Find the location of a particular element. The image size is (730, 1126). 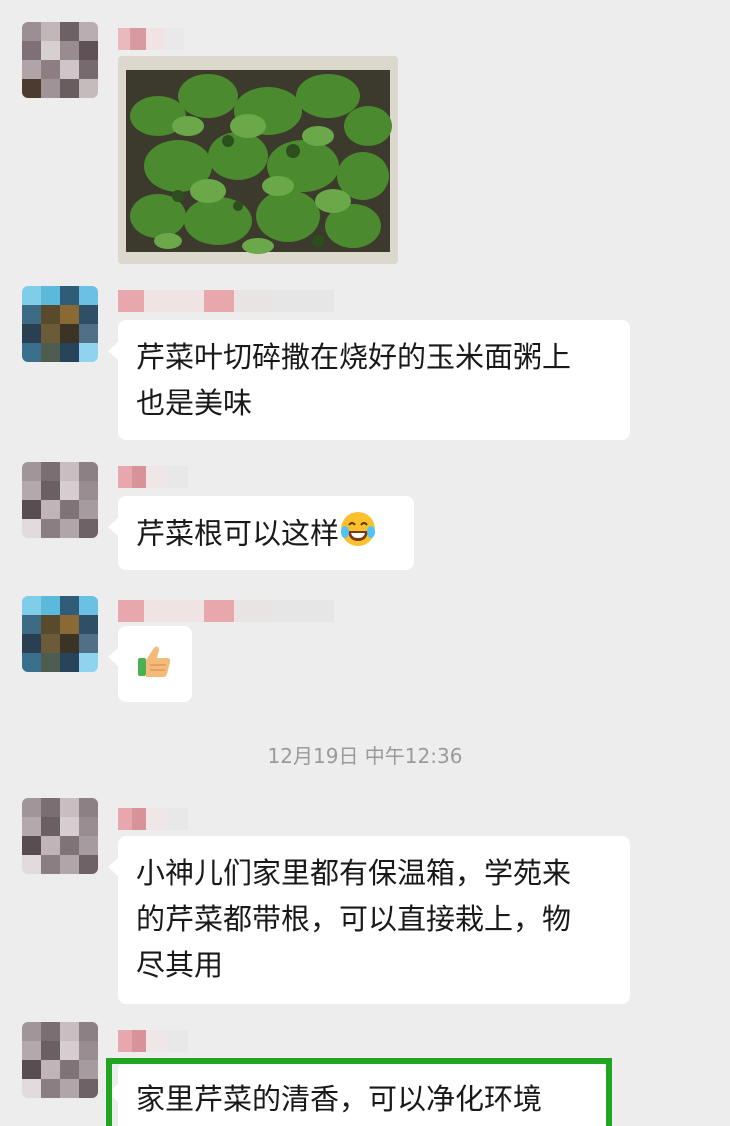

message-text: 芹菜根可以这样 is located at coordinates (238, 533).